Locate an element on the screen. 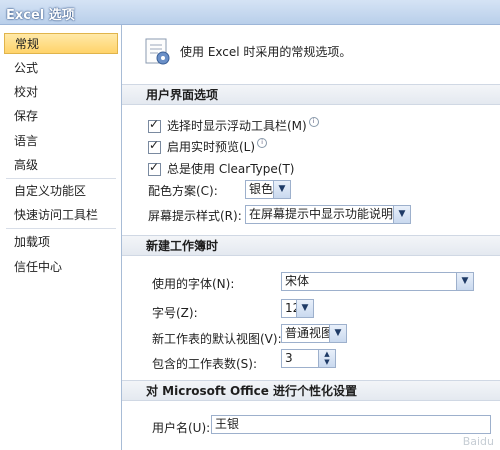 The image size is (500, 450). options-icon is located at coordinates (157, 53).